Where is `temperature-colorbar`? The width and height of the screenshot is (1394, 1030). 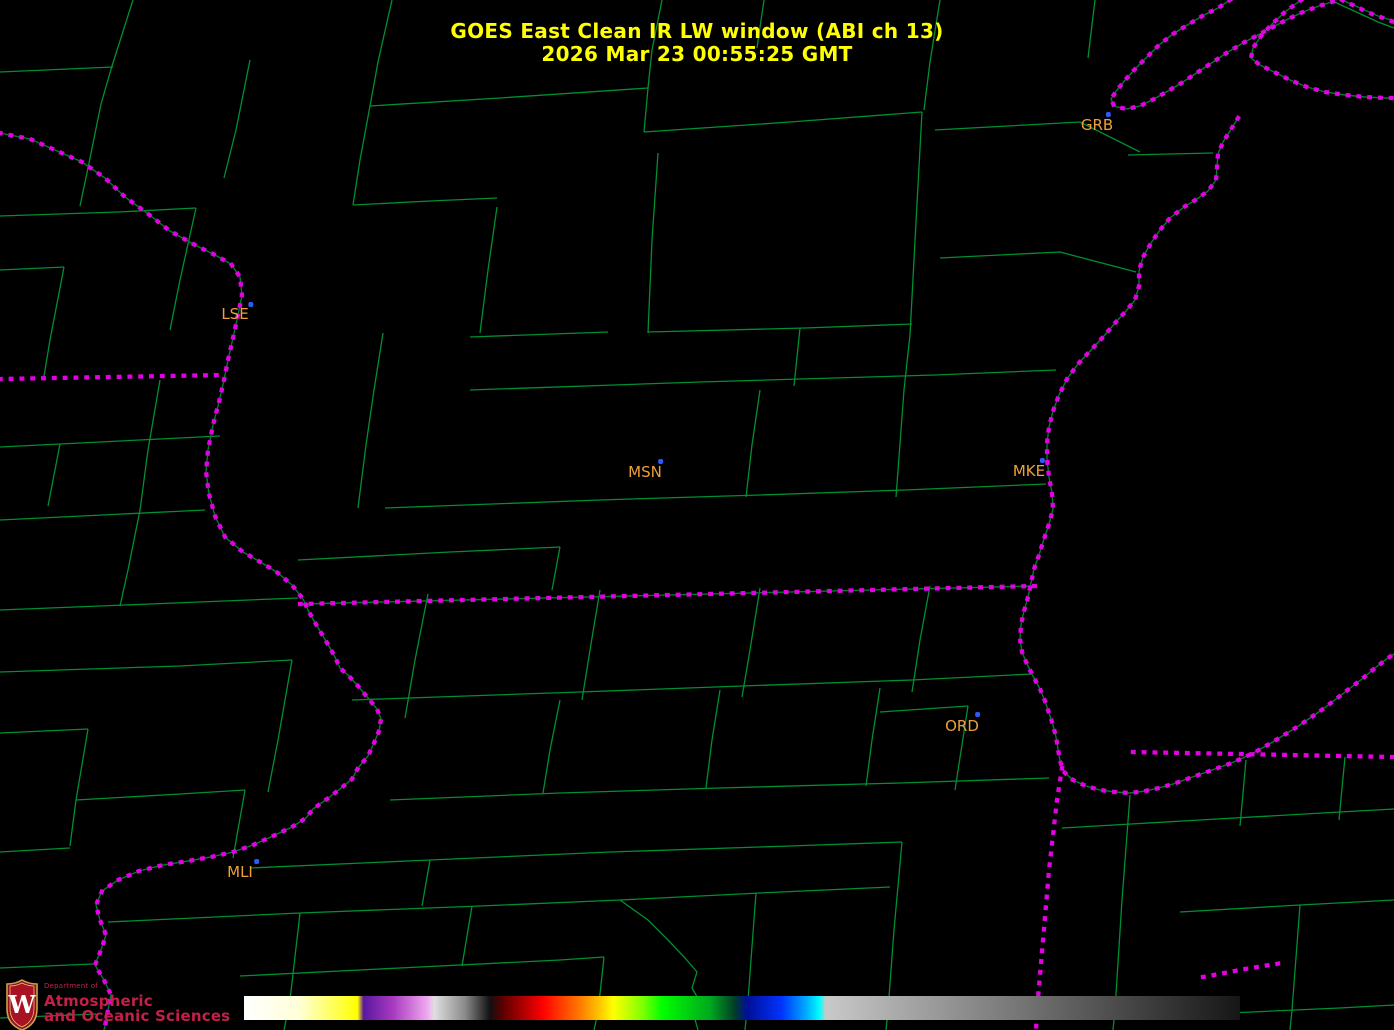
temperature-colorbar is located at coordinates (742, 1008).